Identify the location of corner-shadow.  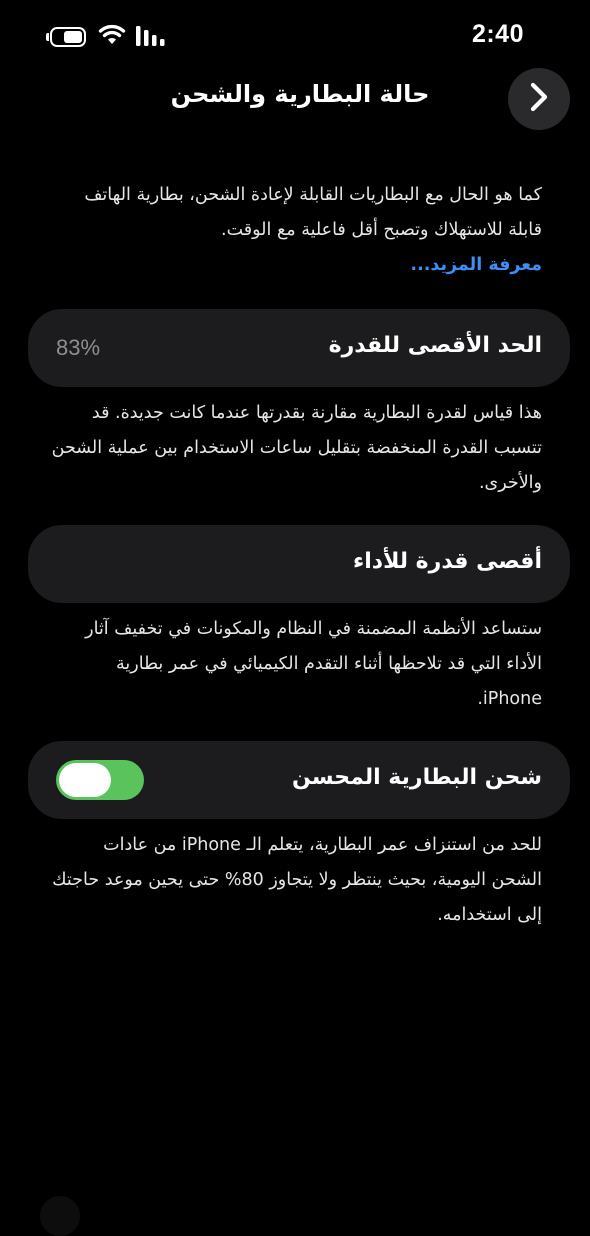
(60, 1216).